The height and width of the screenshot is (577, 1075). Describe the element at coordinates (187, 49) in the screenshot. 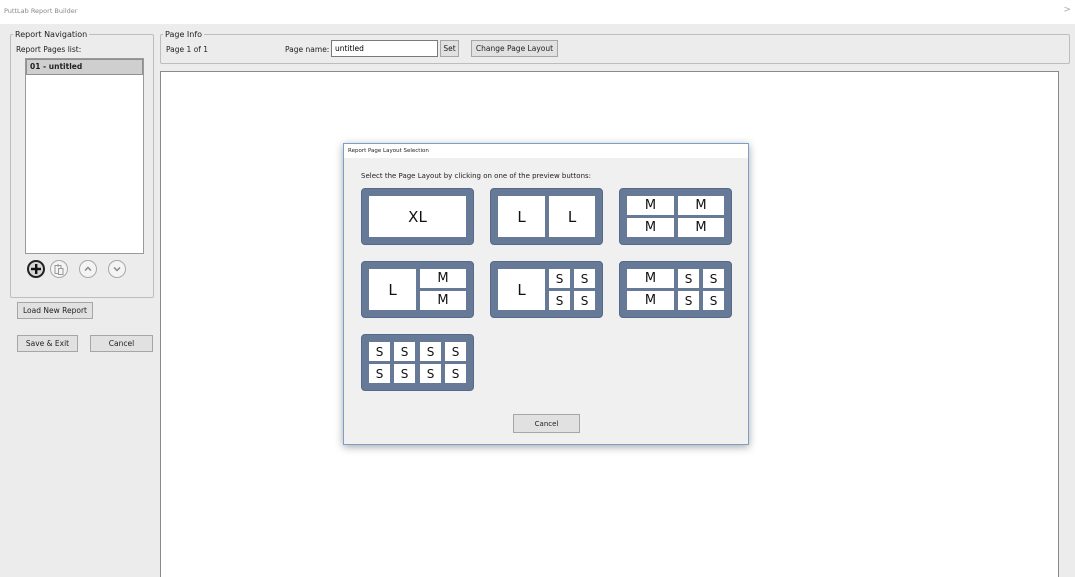

I see `page-count: Page 1 of 1` at that location.